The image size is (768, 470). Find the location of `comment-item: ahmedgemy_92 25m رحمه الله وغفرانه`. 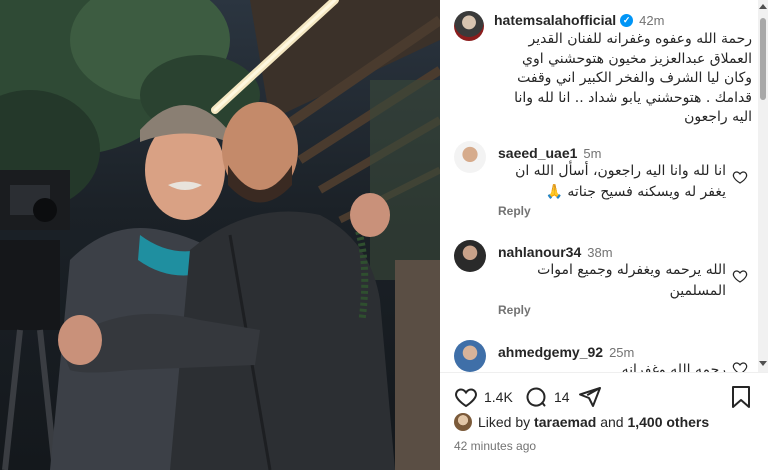

comment-item: ahmedgemy_92 25m رحمه الله وغفرانه is located at coordinates (604, 356).